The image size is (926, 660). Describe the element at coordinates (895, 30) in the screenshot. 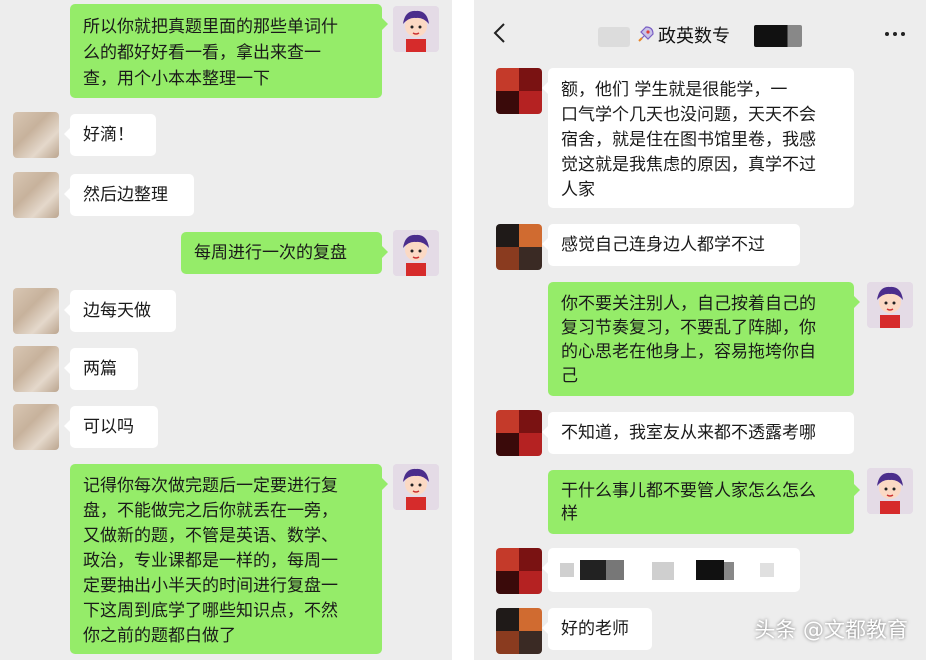

I see `more-dots-icon` at that location.